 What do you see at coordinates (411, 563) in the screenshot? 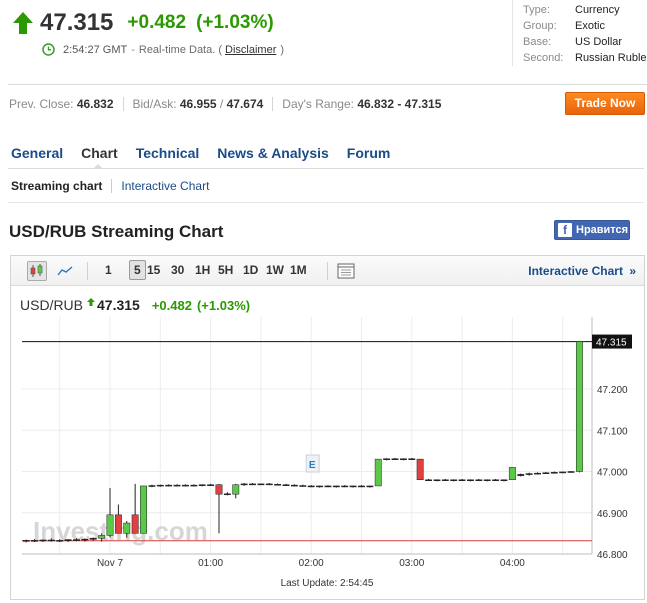
I see `x-tick-label: 03:00` at bounding box center [411, 563].